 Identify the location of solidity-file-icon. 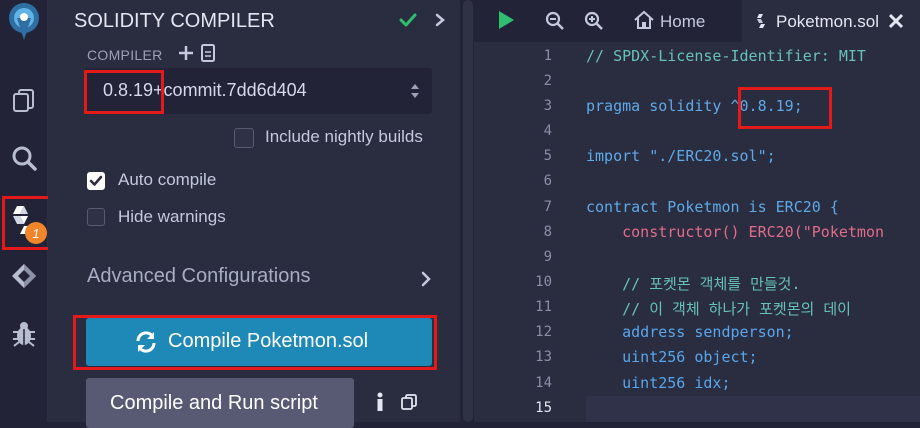
(762, 23).